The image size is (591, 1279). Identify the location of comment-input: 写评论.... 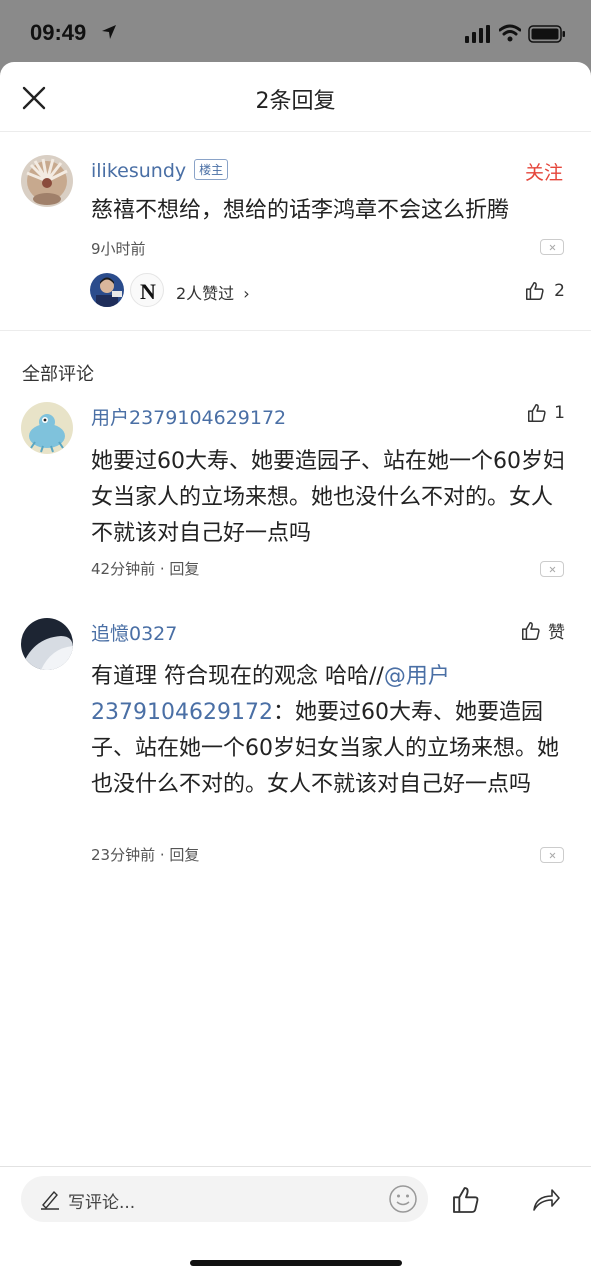
(224, 1199).